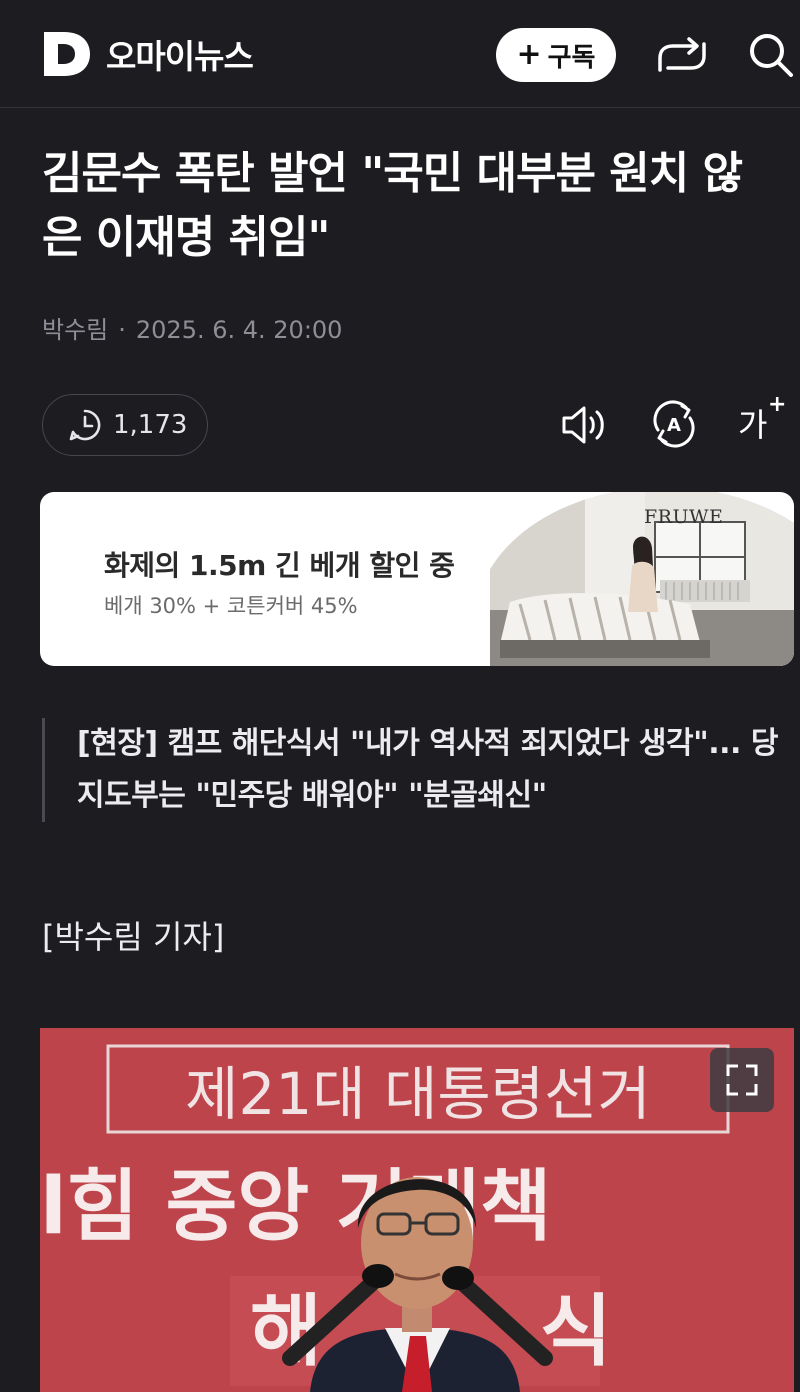 The height and width of the screenshot is (1392, 800). I want to click on fullscreen-icon, so click(742, 1080).